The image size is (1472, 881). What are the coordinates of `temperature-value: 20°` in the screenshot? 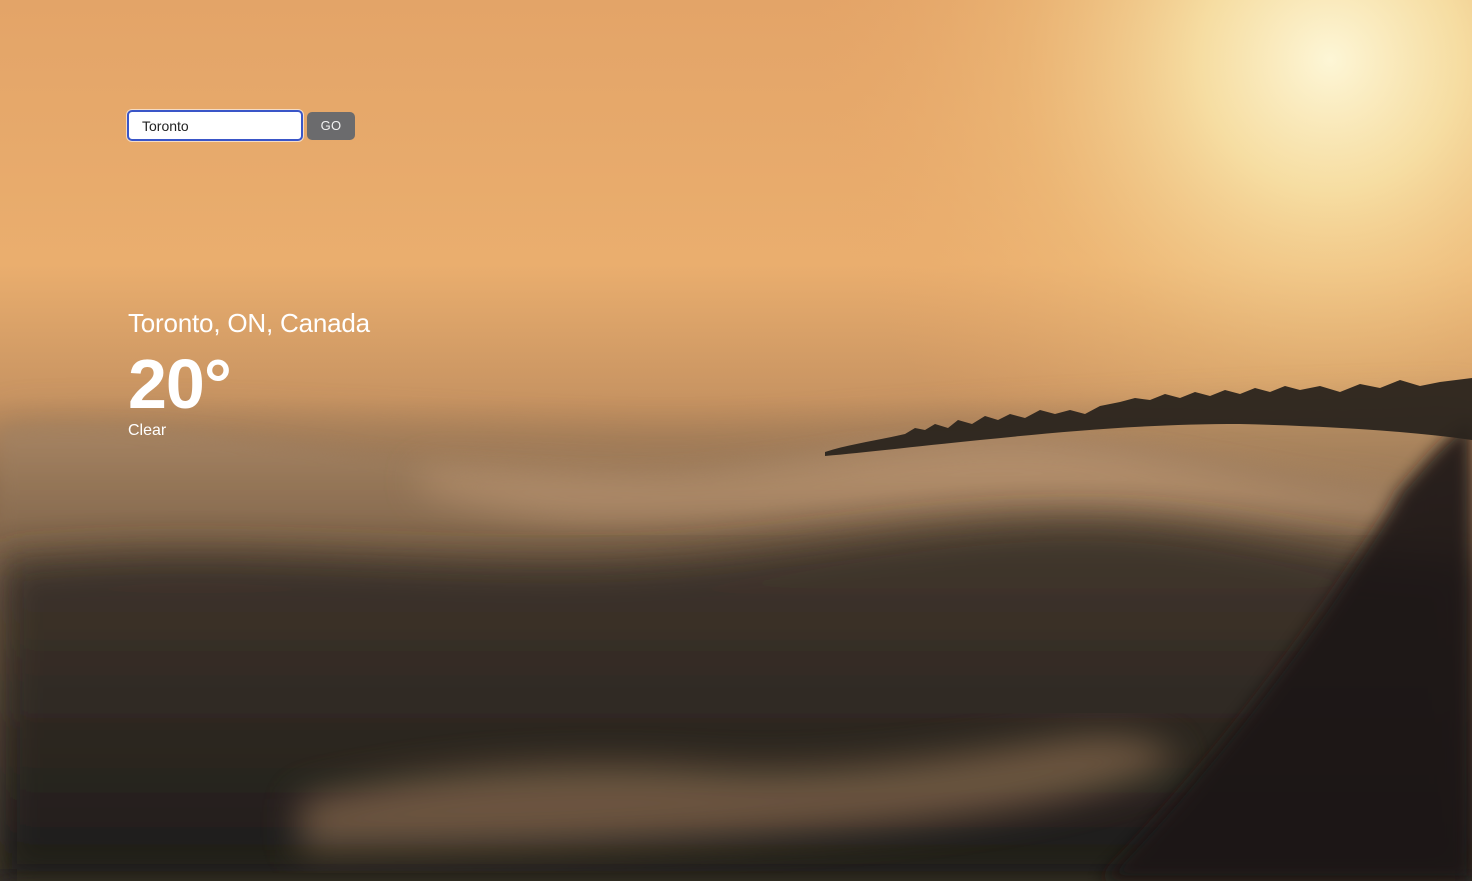 It's located at (180, 384).